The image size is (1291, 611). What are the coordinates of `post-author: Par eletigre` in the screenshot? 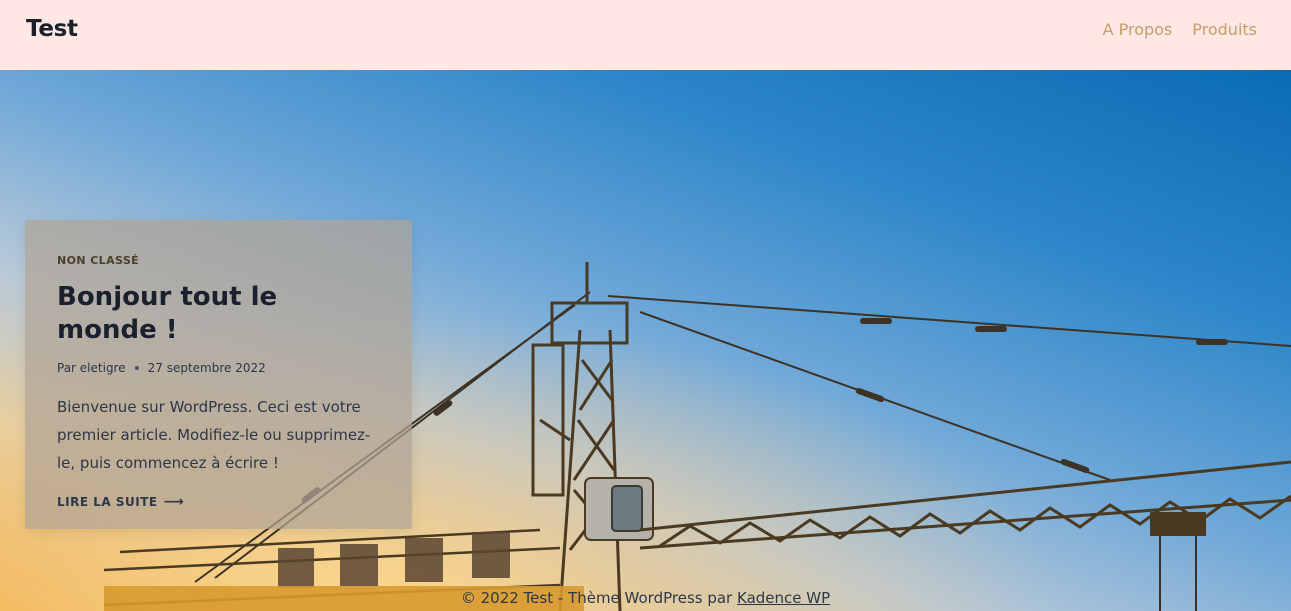 It's located at (91, 368).